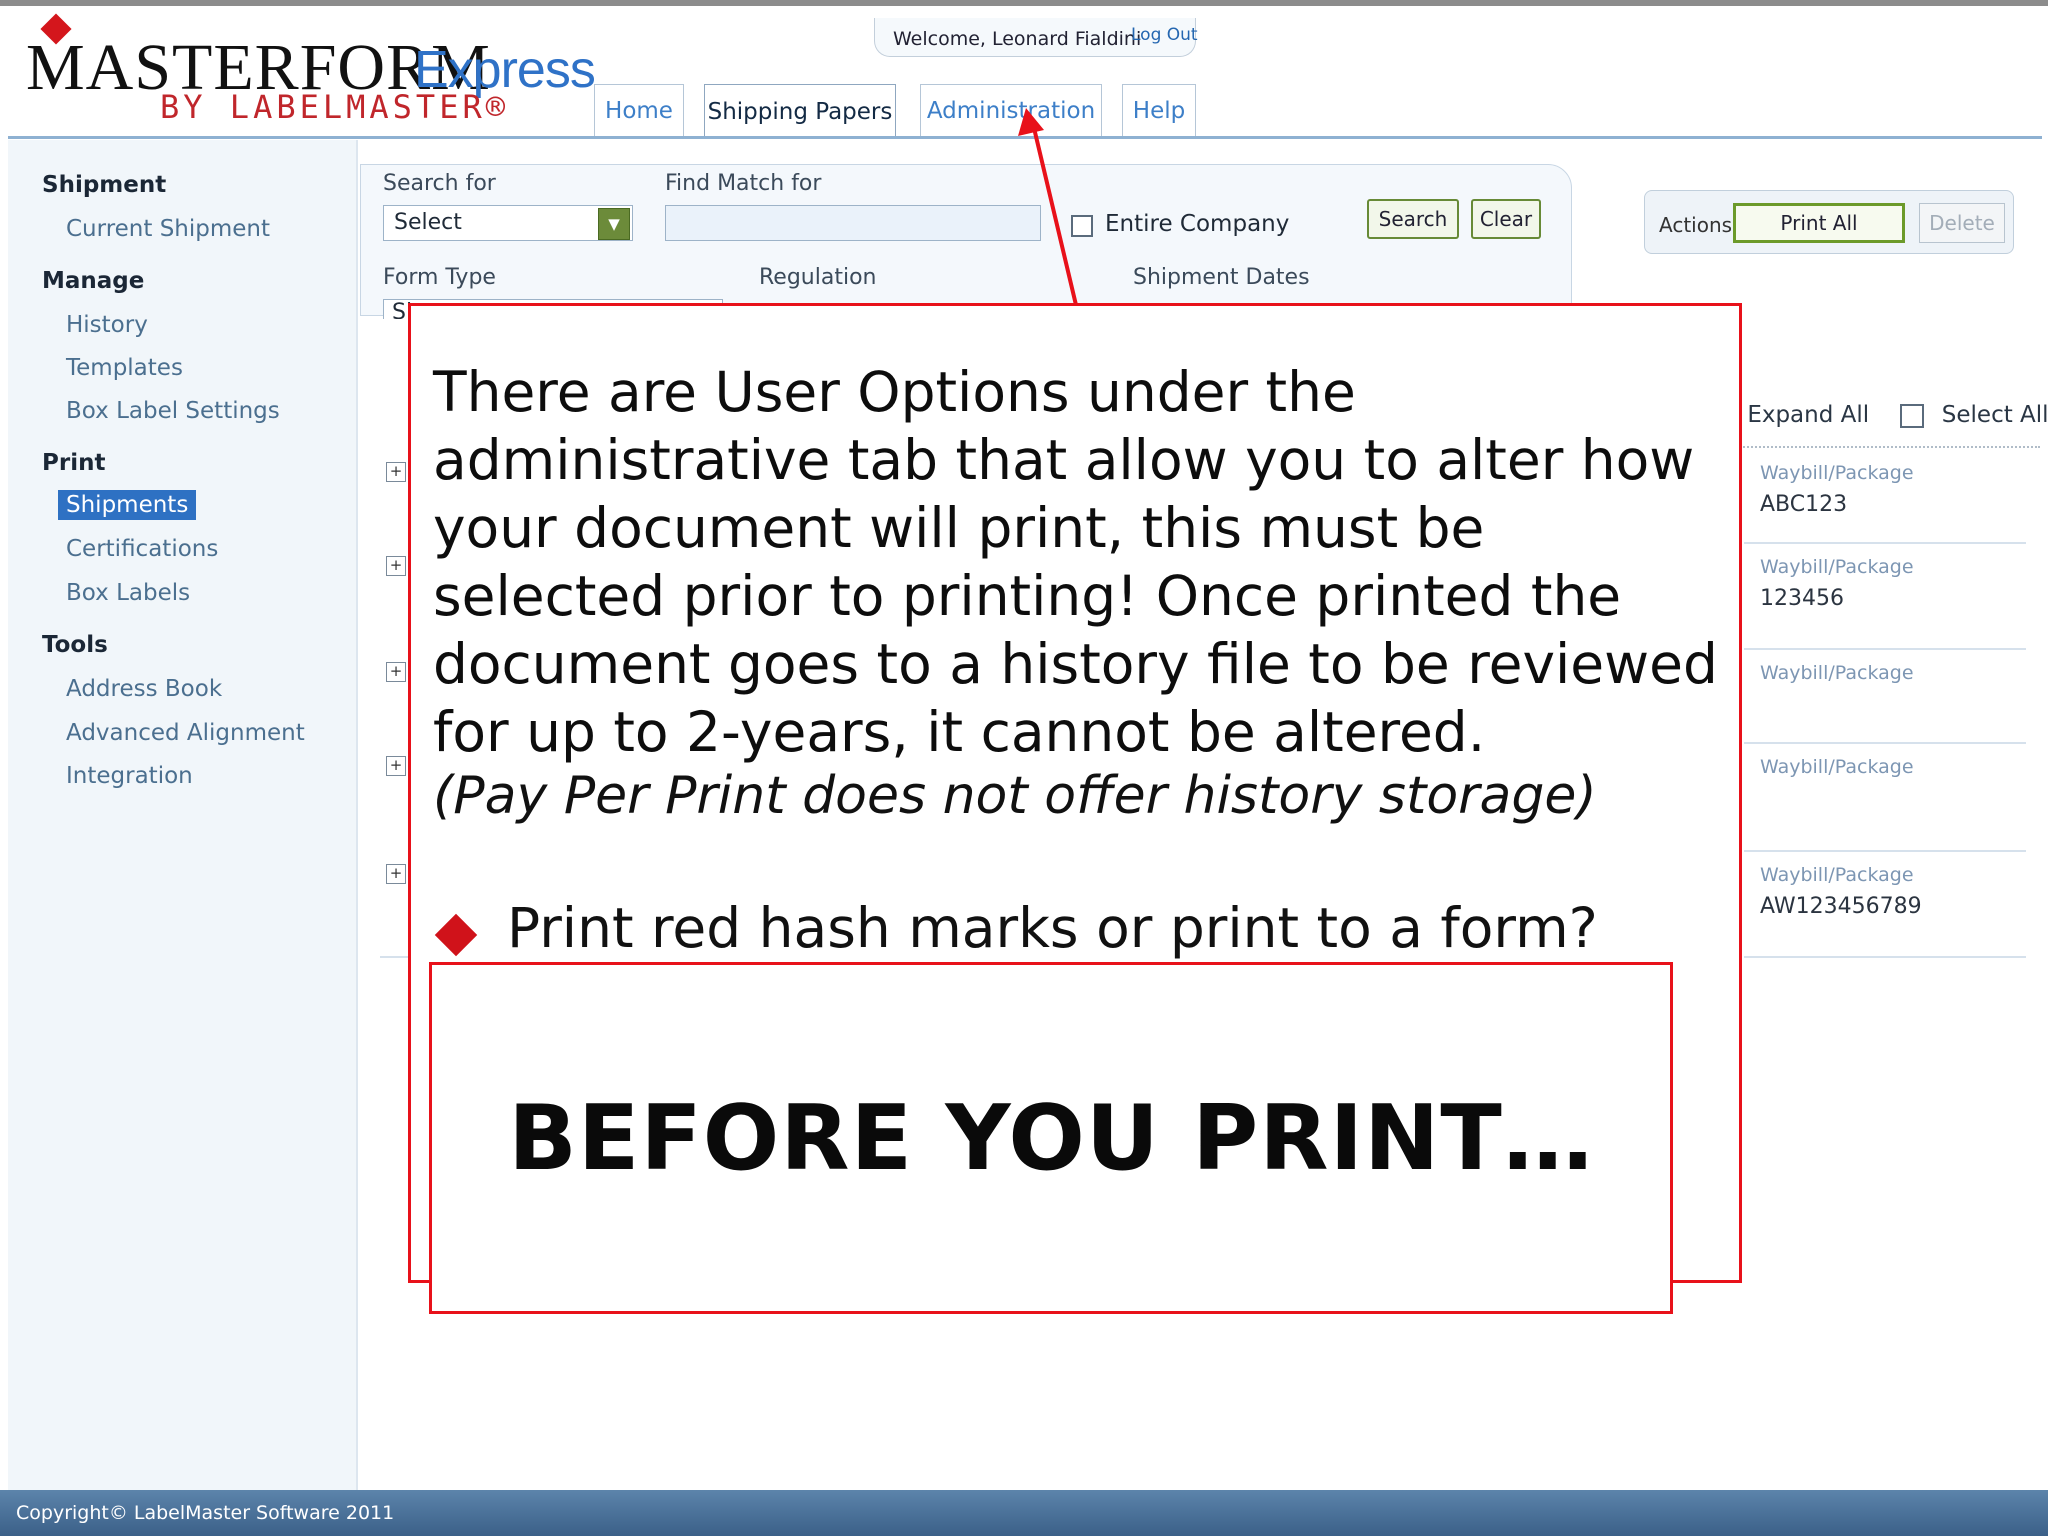 The width and height of the screenshot is (2048, 1536). What do you see at coordinates (185, 733) in the screenshot?
I see `sidebar-item-advanced-alignment: Advanced Alignment` at bounding box center [185, 733].